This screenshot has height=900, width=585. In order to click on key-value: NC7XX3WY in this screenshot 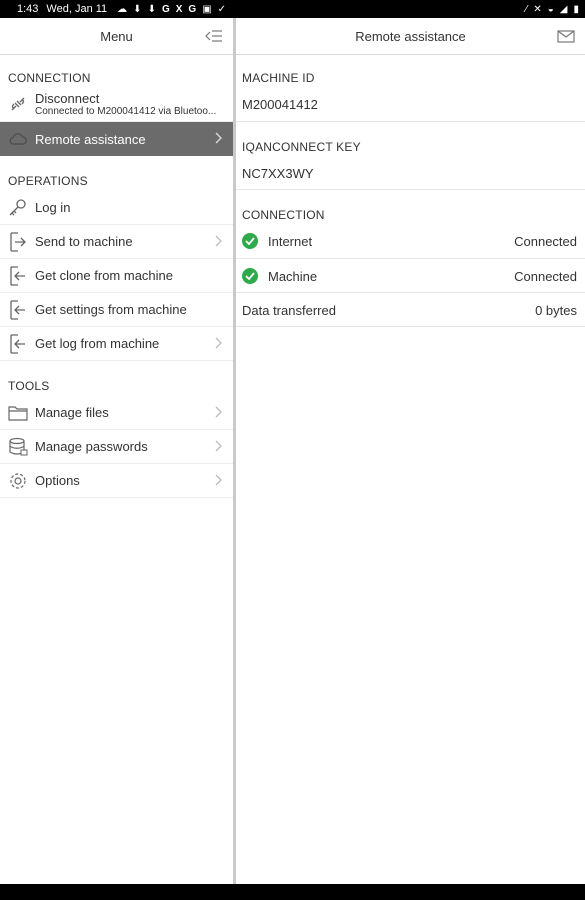, I will do `click(278, 173)`.